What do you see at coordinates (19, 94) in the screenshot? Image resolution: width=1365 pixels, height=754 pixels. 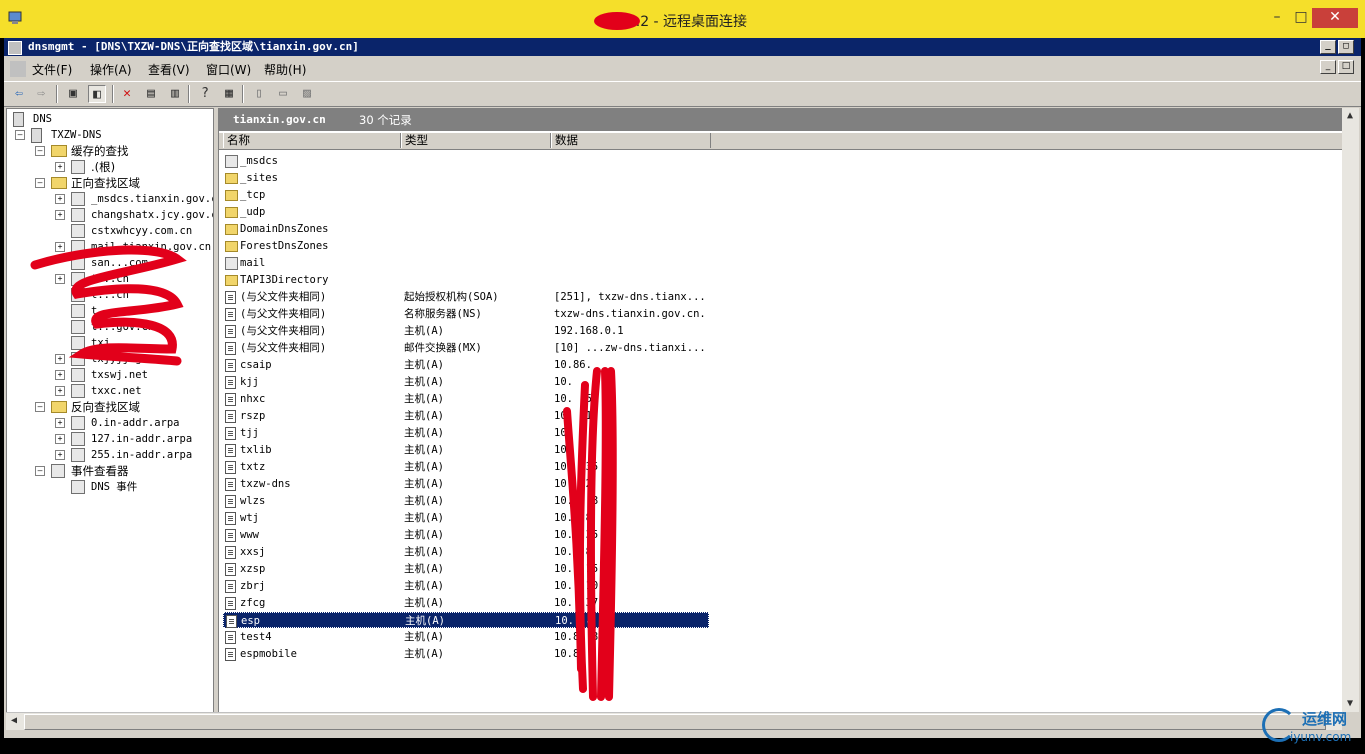 I see `back-icon: ⇦` at bounding box center [19, 94].